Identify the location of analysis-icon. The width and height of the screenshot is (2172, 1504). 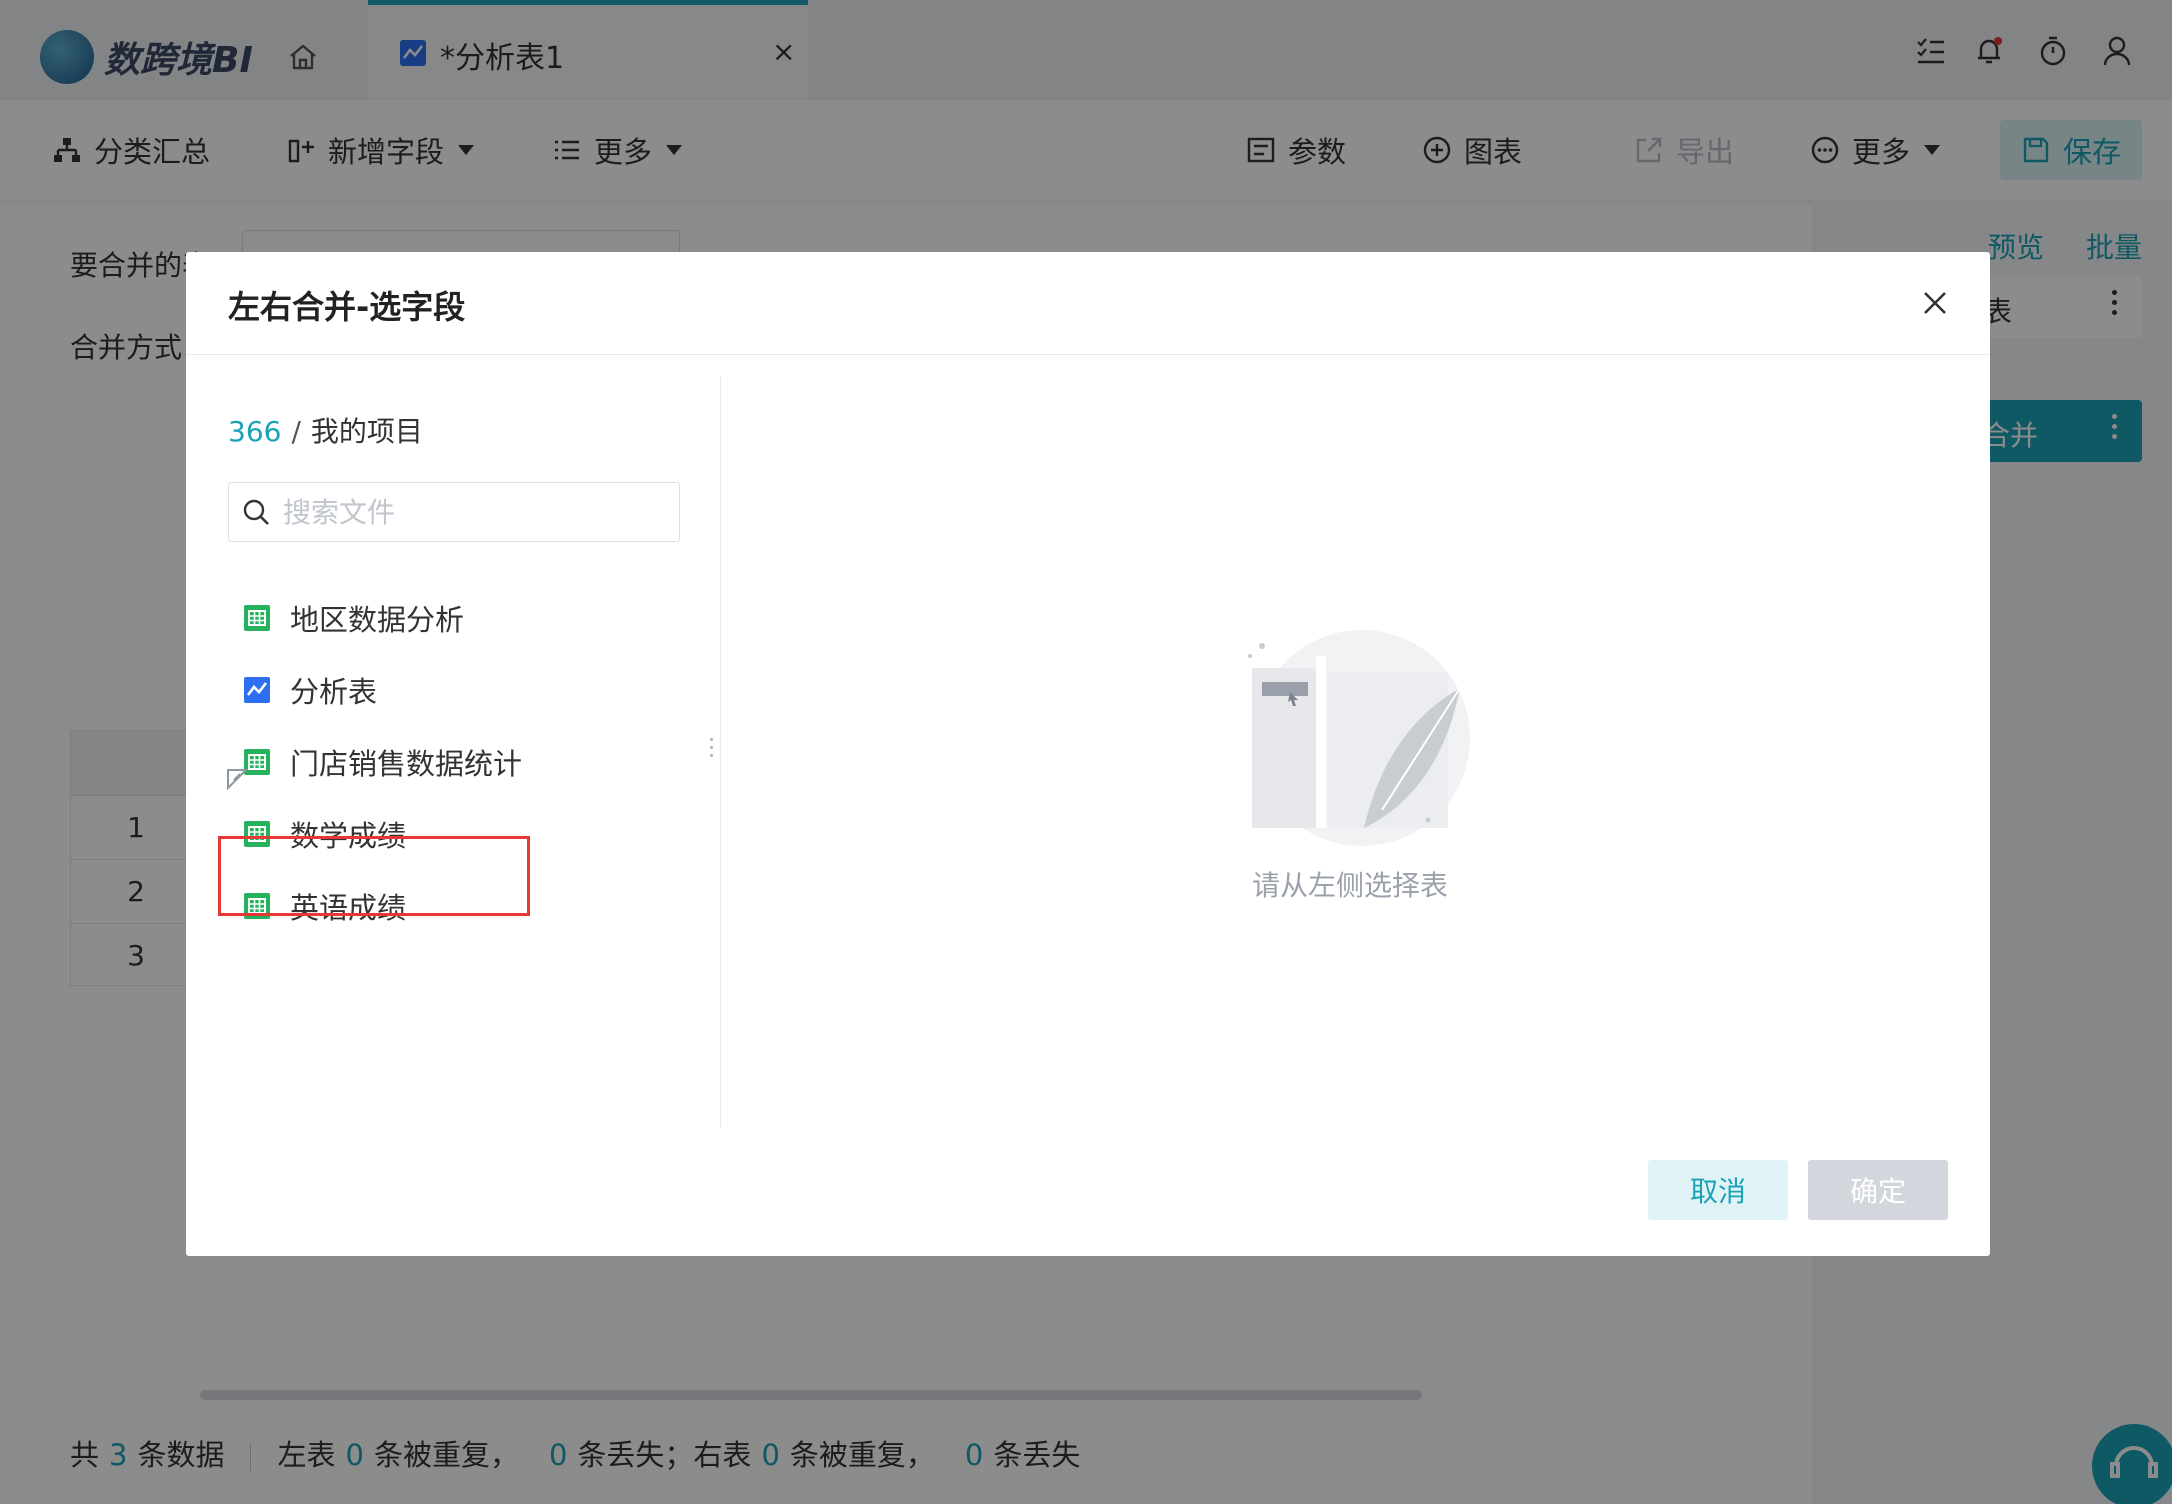
(257, 690).